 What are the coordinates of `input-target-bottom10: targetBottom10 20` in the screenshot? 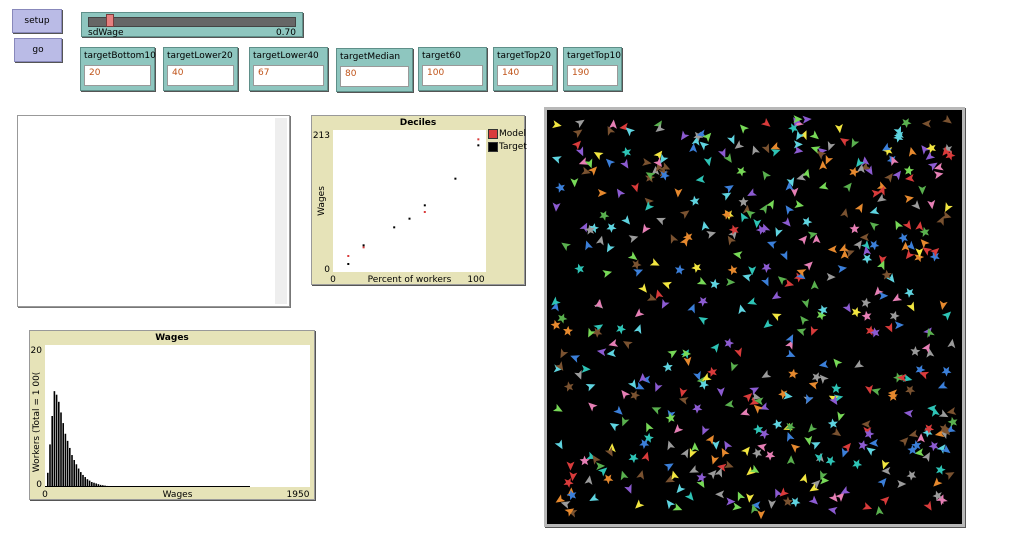 It's located at (118, 69).